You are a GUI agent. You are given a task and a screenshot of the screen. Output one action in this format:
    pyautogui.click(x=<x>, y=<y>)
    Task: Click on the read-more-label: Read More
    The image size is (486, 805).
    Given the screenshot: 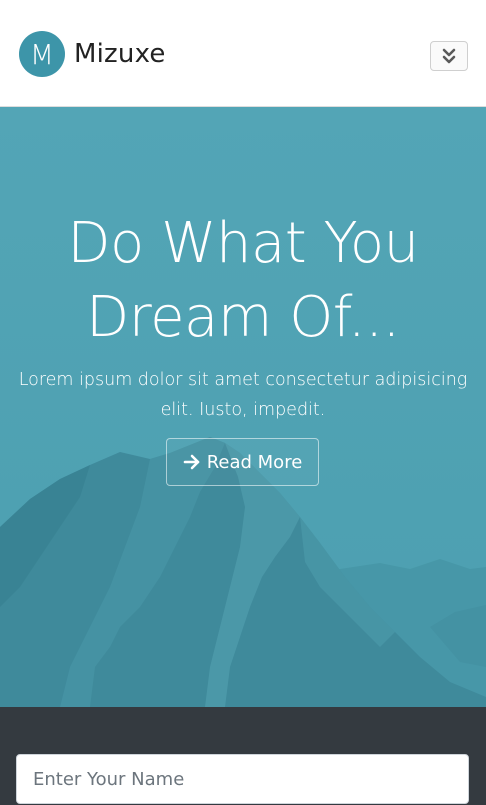 What is the action you would take?
    pyautogui.click(x=254, y=462)
    